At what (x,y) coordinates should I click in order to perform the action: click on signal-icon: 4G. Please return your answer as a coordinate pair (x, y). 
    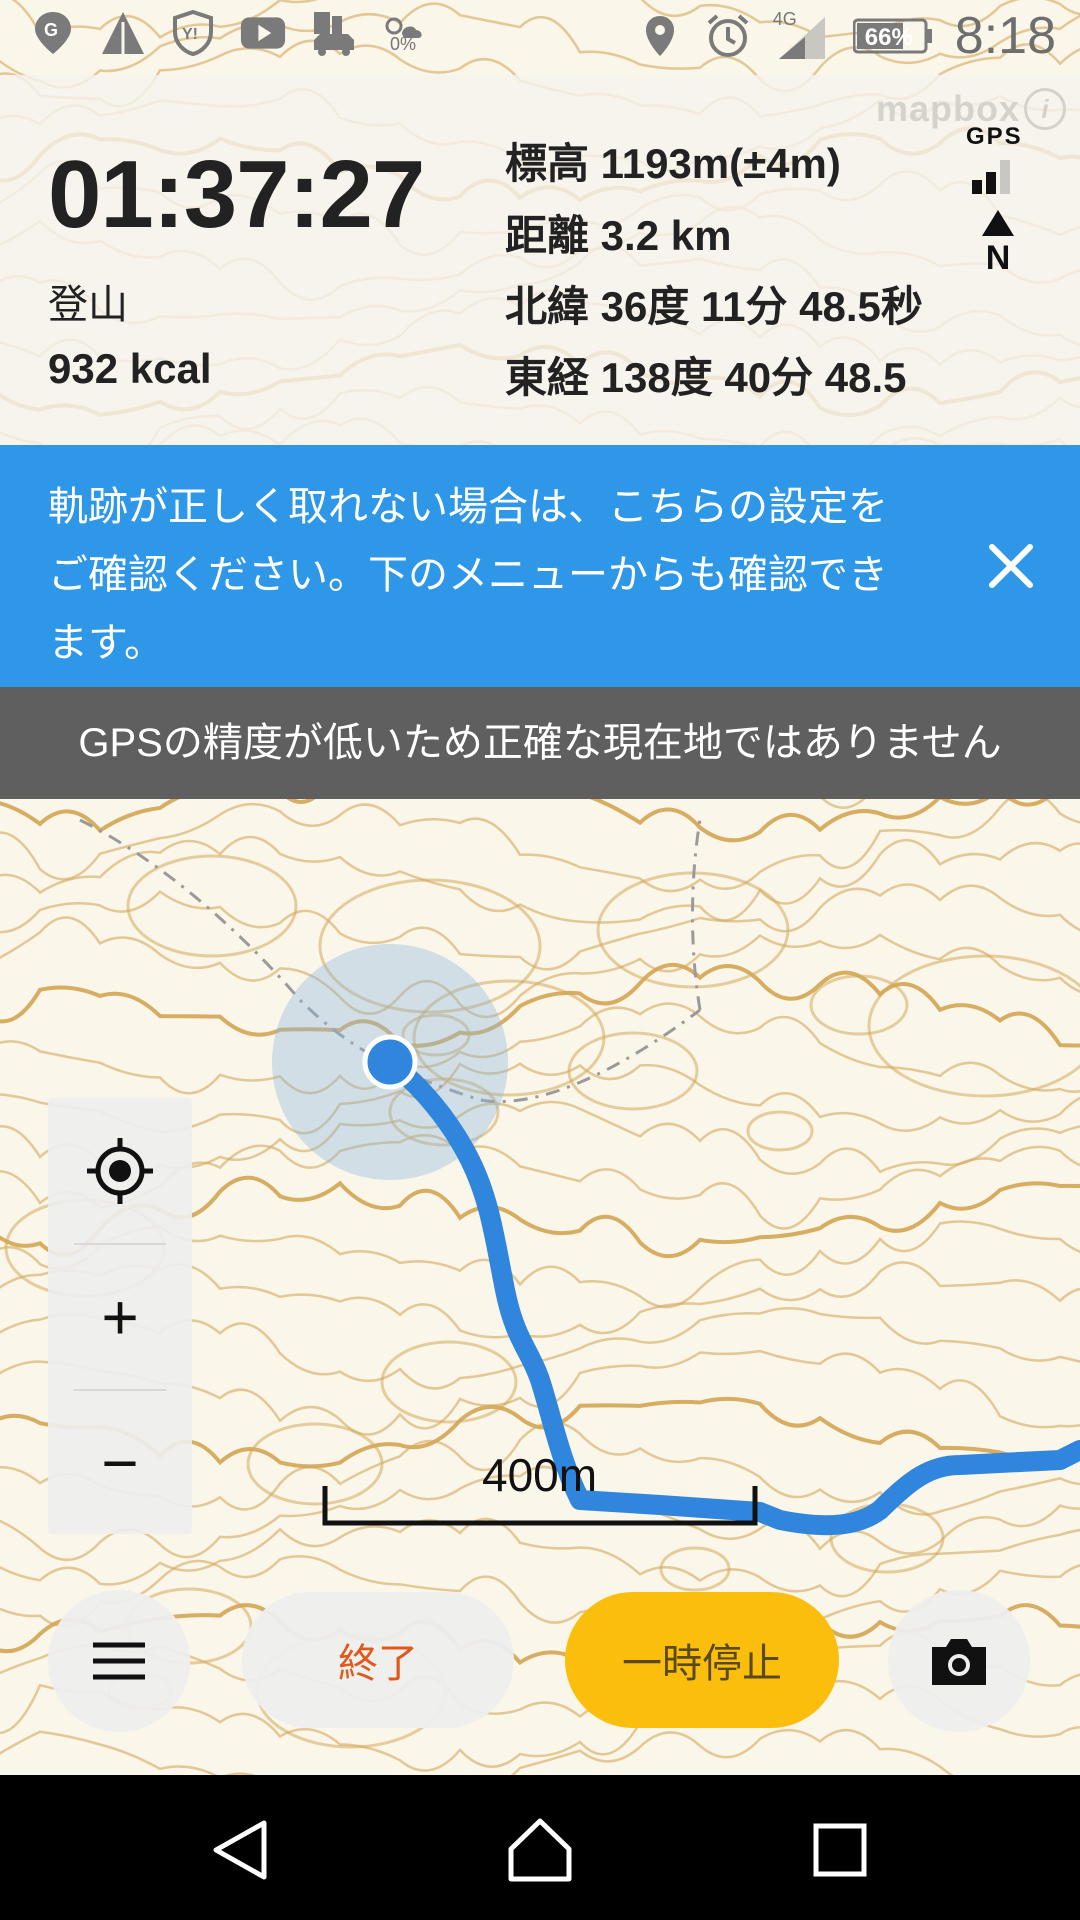
    Looking at the image, I should click on (802, 34).